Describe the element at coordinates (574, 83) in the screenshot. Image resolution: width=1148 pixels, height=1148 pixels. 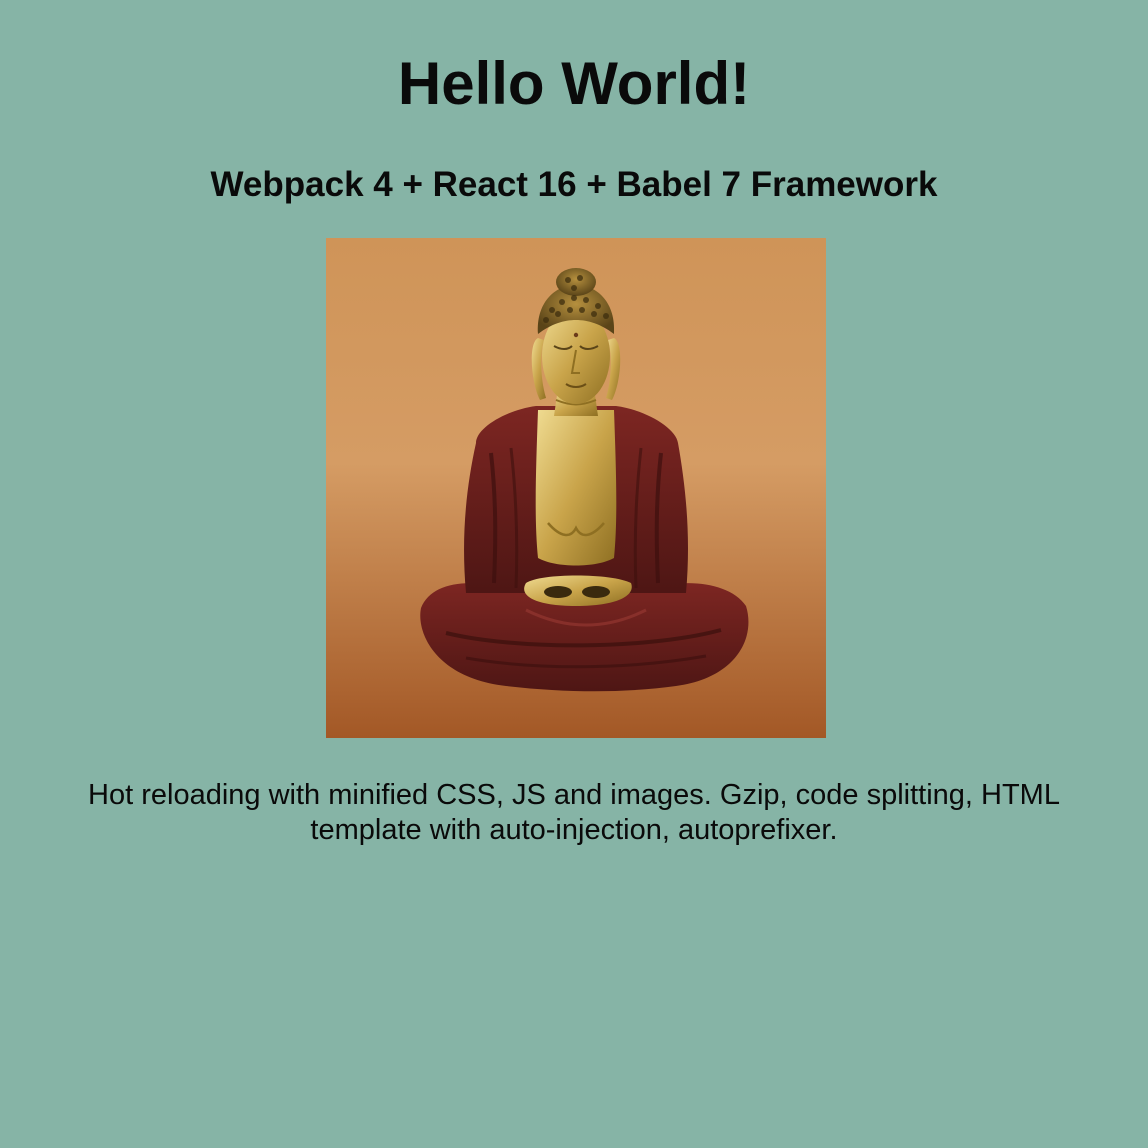
I see `page-title: Hello World!` at that location.